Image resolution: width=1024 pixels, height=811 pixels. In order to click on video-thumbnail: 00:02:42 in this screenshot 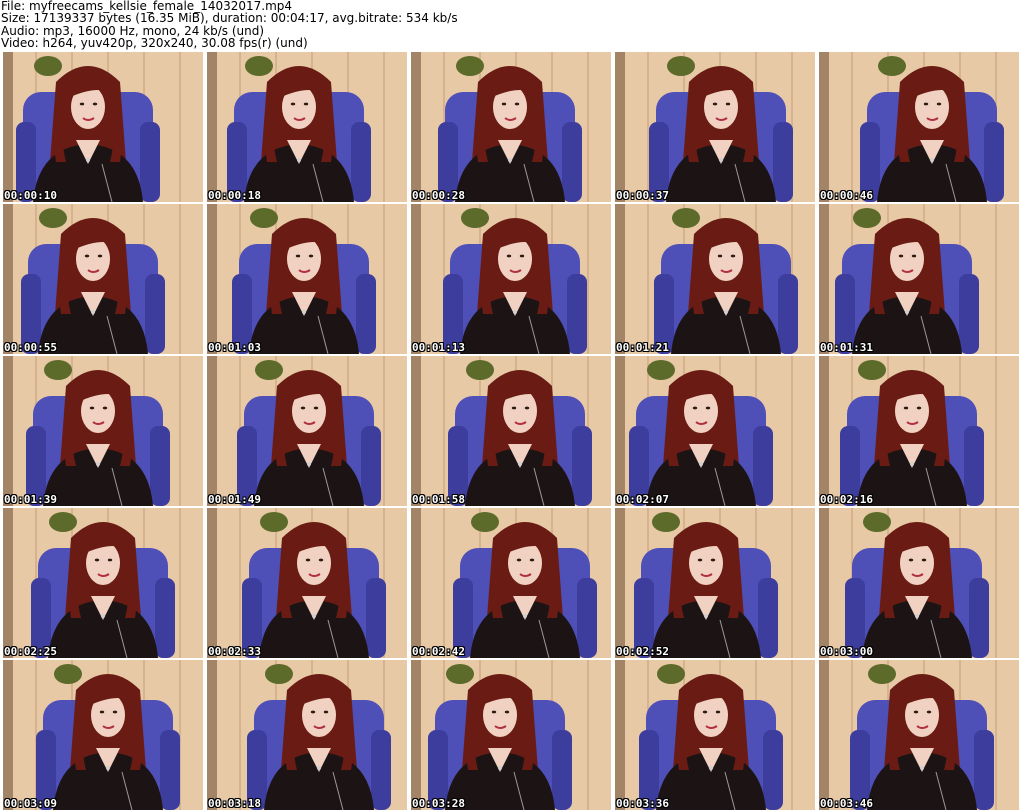, I will do `click(511, 583)`.